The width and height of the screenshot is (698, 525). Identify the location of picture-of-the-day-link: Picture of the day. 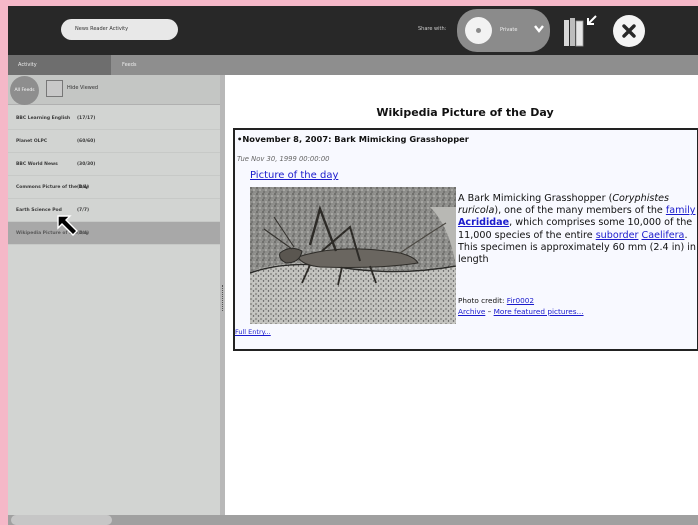
(294, 175).